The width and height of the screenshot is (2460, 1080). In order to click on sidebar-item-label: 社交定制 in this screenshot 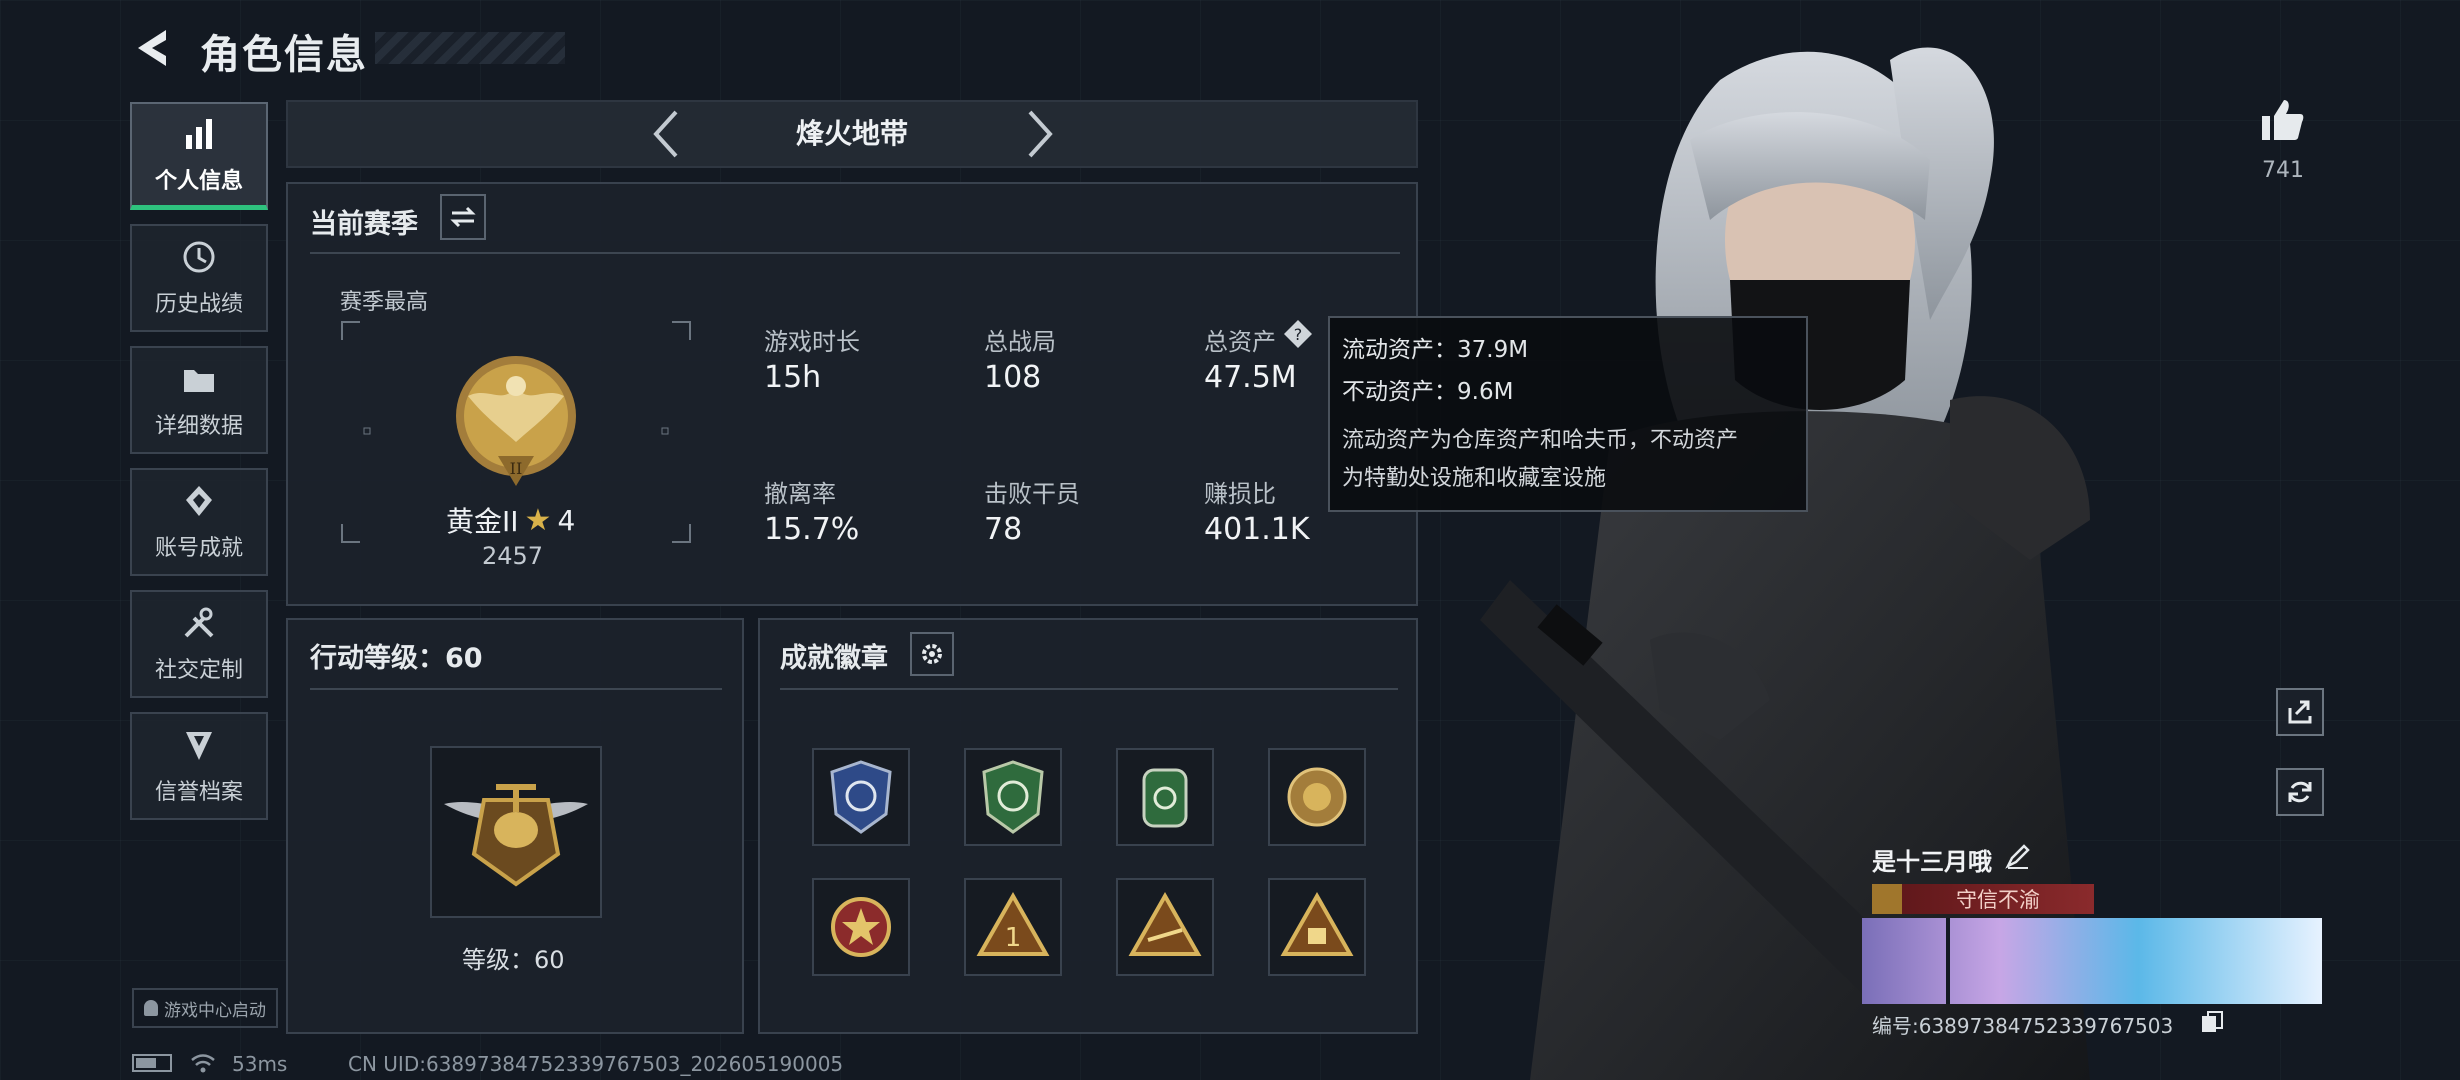, I will do `click(198, 670)`.